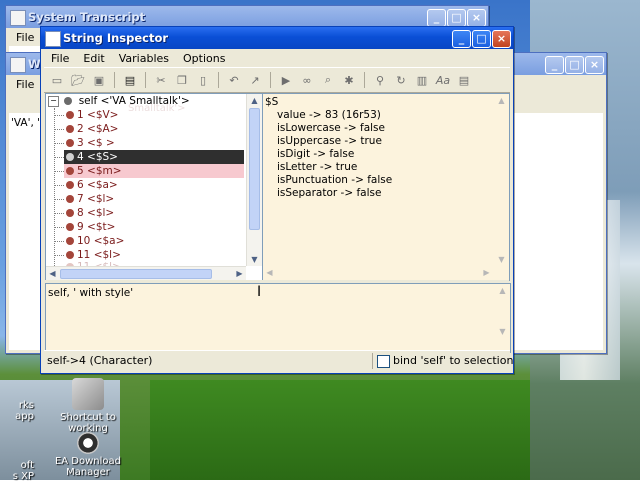 This screenshot has width=640, height=482. Describe the element at coordinates (182, 80) in the screenshot. I see `copy-icon: ❐` at that location.